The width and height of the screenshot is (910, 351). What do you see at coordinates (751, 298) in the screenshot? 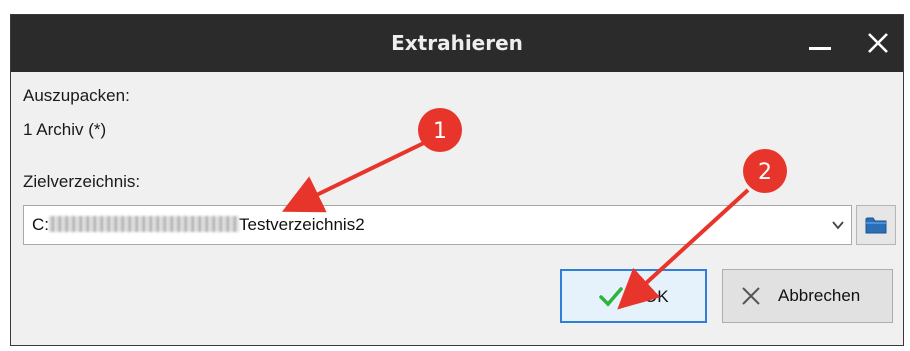
I see `cross-icon` at bounding box center [751, 298].